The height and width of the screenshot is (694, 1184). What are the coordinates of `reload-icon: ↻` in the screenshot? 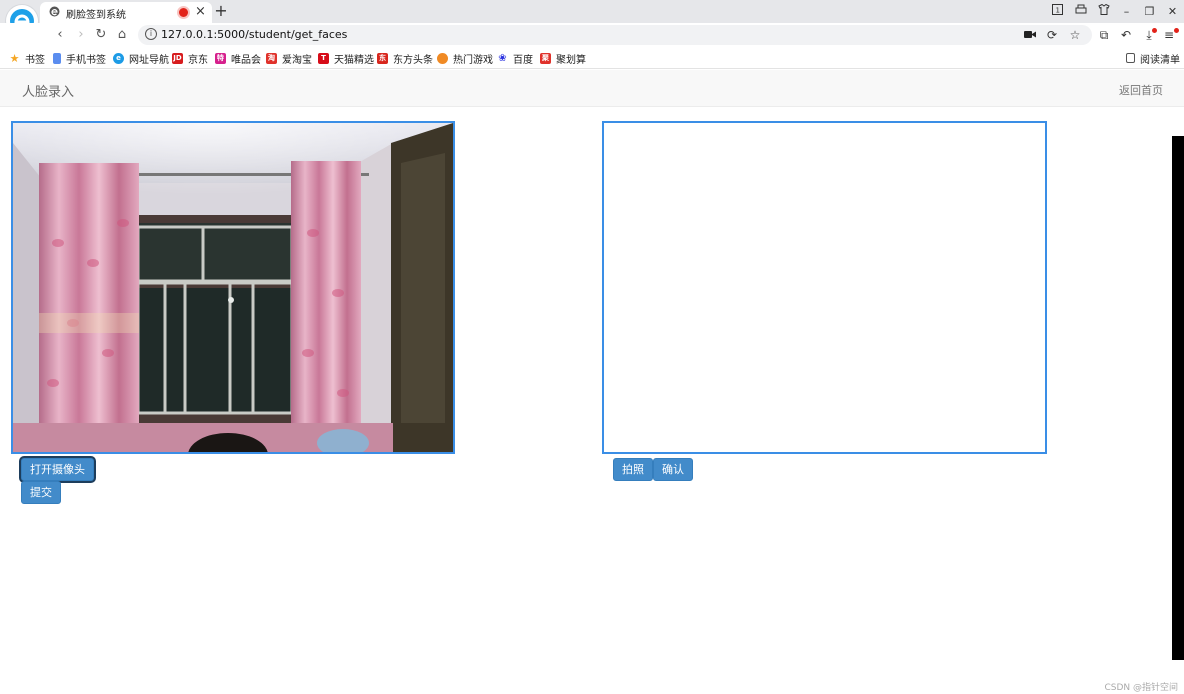 It's located at (101, 35).